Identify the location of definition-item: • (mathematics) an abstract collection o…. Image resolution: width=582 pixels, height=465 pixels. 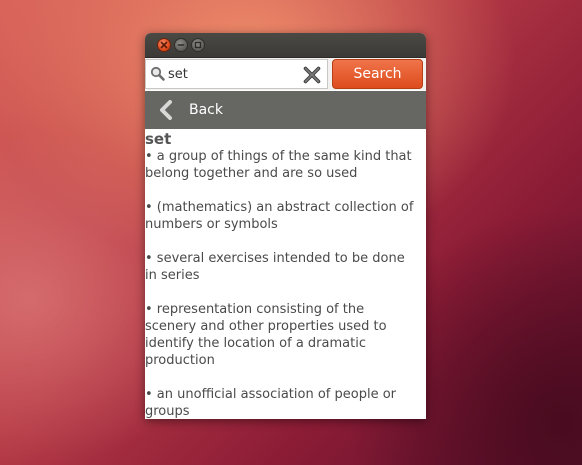
(279, 216).